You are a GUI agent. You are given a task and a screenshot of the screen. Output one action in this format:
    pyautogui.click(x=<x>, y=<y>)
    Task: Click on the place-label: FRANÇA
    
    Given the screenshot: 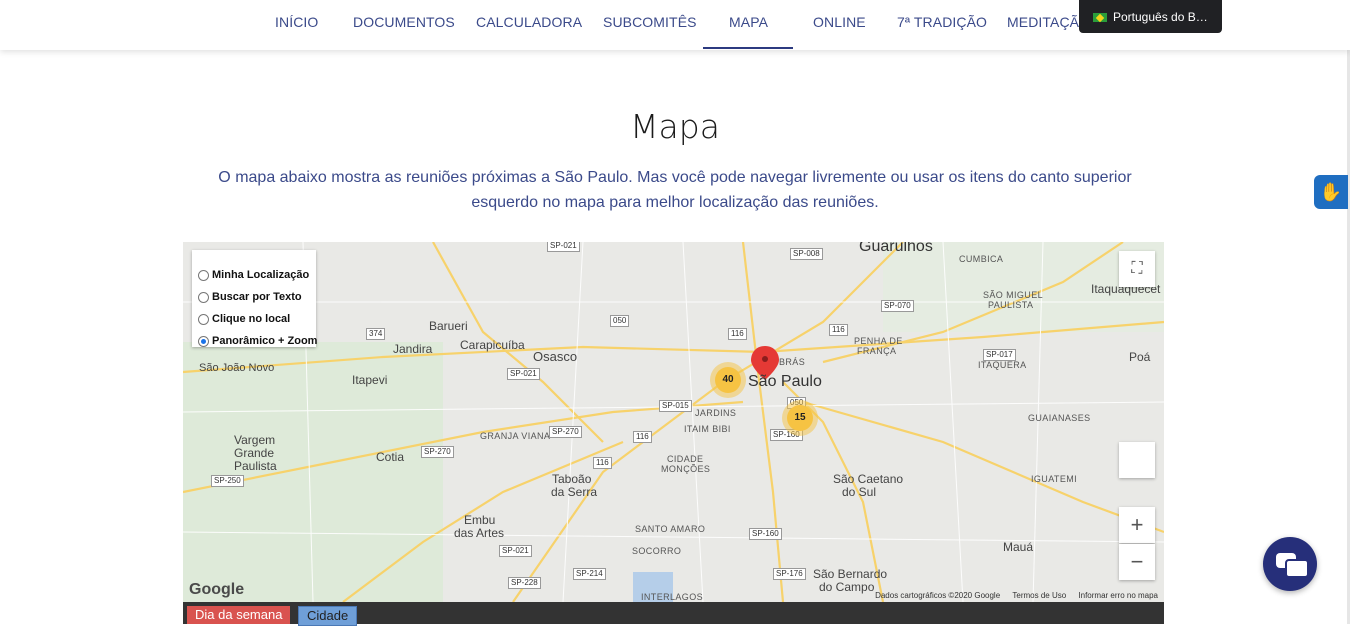 What is the action you would take?
    pyautogui.click(x=877, y=351)
    